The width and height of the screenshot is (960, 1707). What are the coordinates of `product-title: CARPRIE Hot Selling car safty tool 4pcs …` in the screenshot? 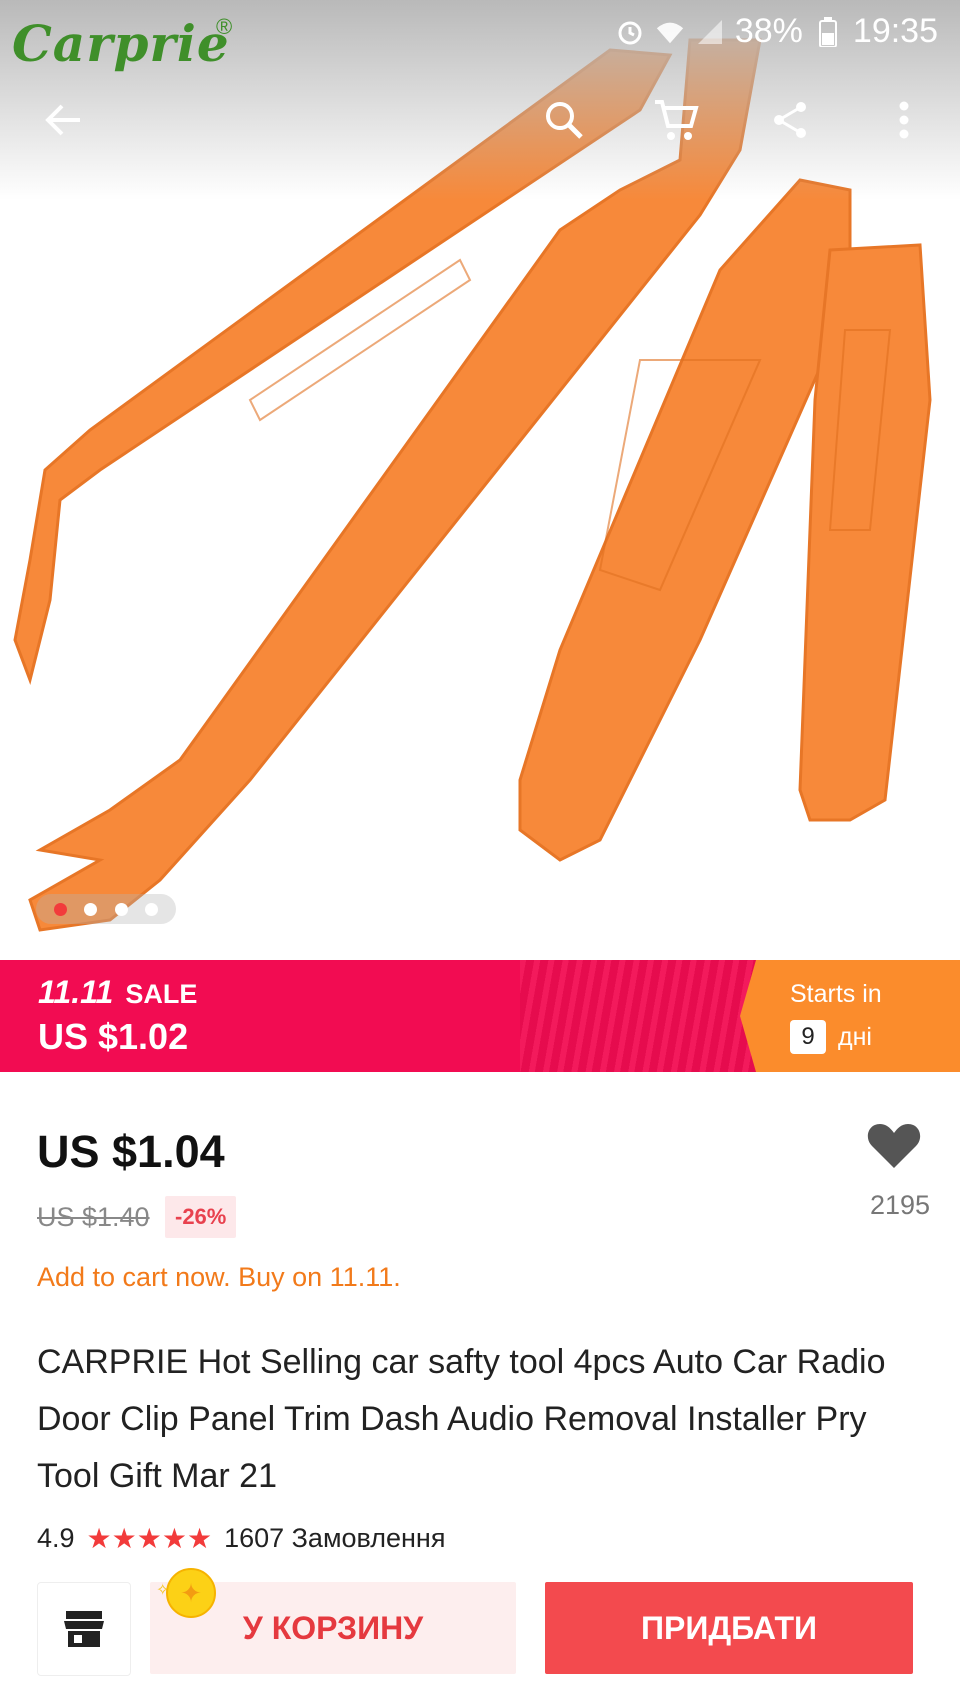 It's located at (461, 1419).